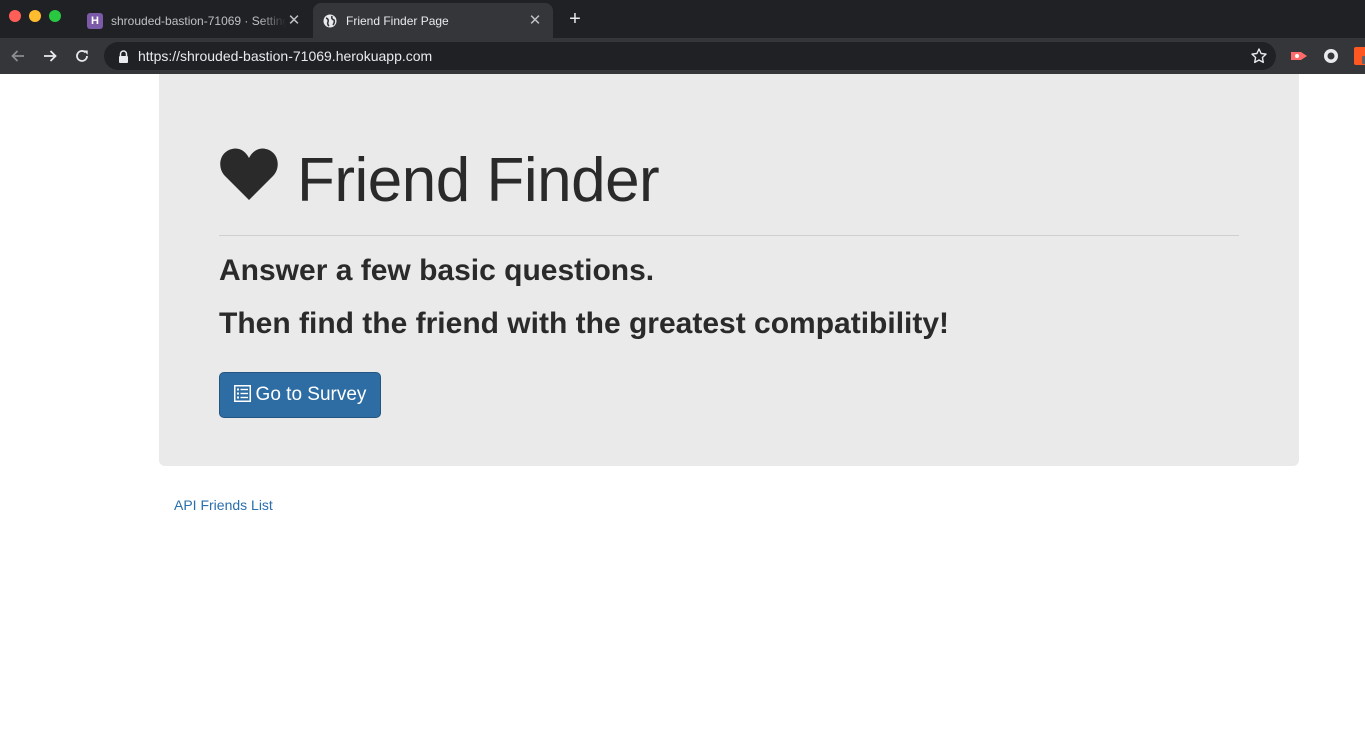  I want to click on back-button, so click(18, 56).